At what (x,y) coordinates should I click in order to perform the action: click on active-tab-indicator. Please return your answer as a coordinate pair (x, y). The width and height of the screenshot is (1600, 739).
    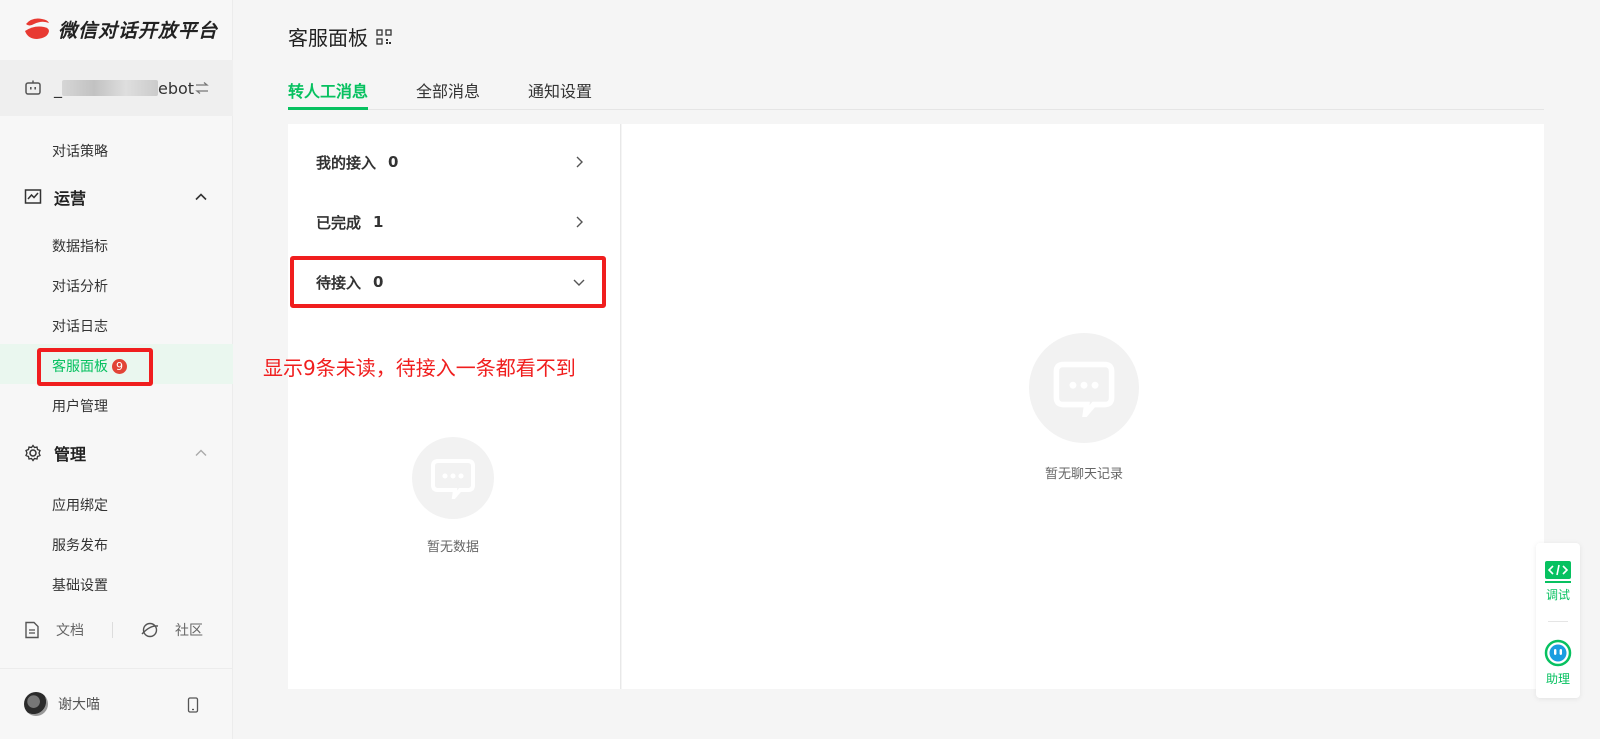
    Looking at the image, I should click on (328, 108).